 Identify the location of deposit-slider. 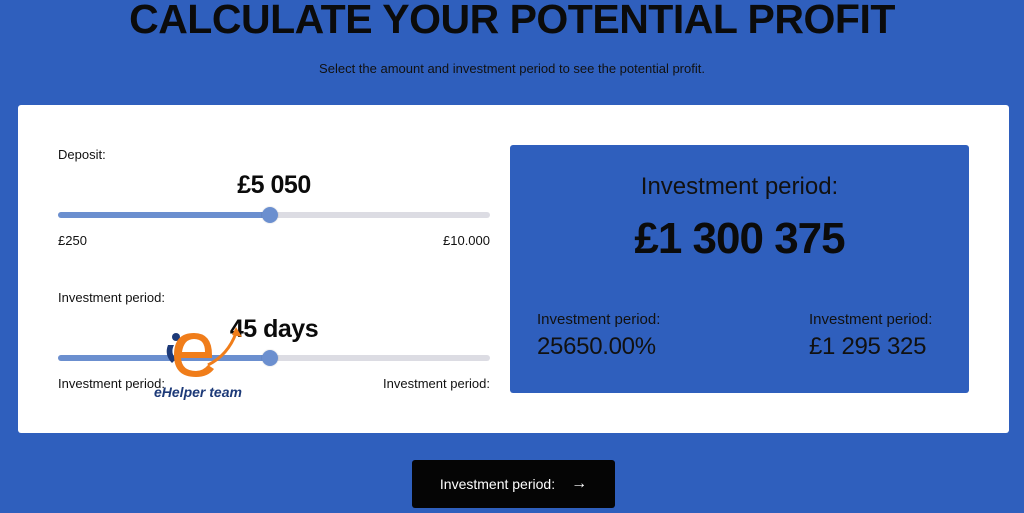
(274, 215).